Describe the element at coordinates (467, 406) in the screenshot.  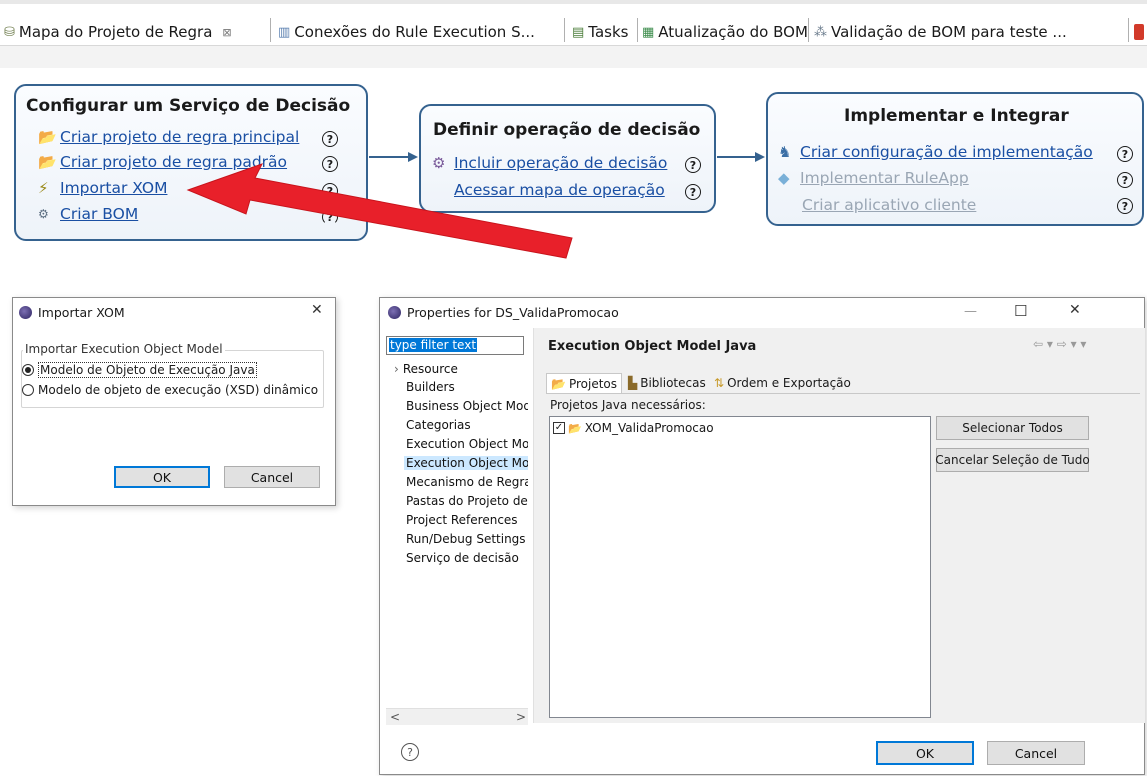
I see `nav-item-business-object-model: Business Object Mode` at that location.